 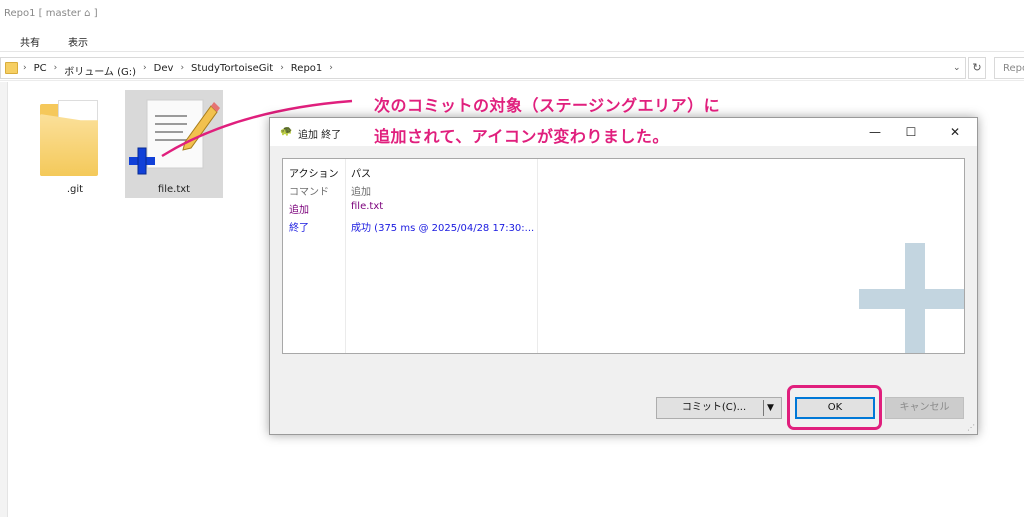 What do you see at coordinates (306, 70) in the screenshot?
I see `breadcrumb-repo1: Repo1` at bounding box center [306, 70].